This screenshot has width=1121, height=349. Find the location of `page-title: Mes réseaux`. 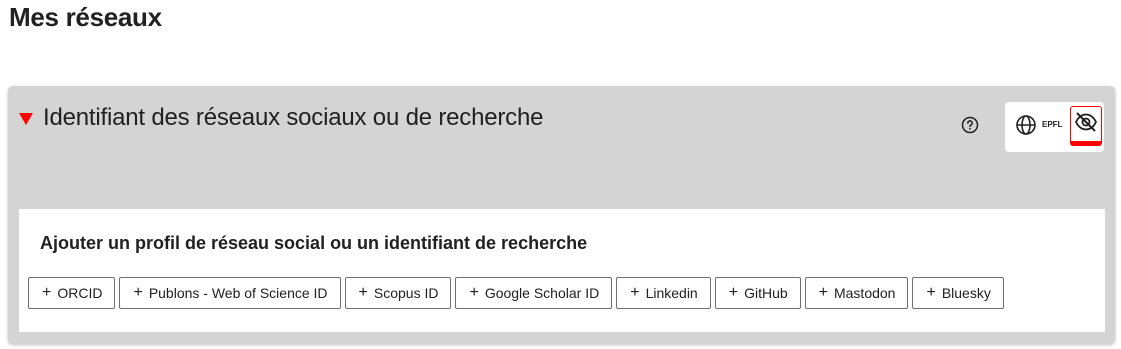

page-title: Mes réseaux is located at coordinates (85, 17).